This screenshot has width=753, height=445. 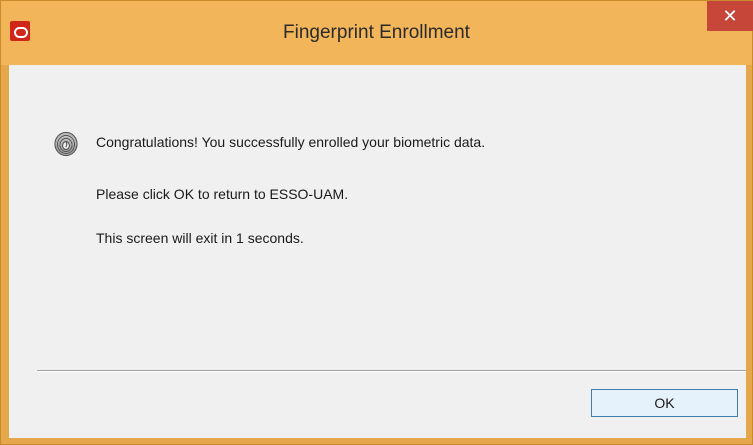 What do you see at coordinates (66, 144) in the screenshot?
I see `fingerprint-icon` at bounding box center [66, 144].